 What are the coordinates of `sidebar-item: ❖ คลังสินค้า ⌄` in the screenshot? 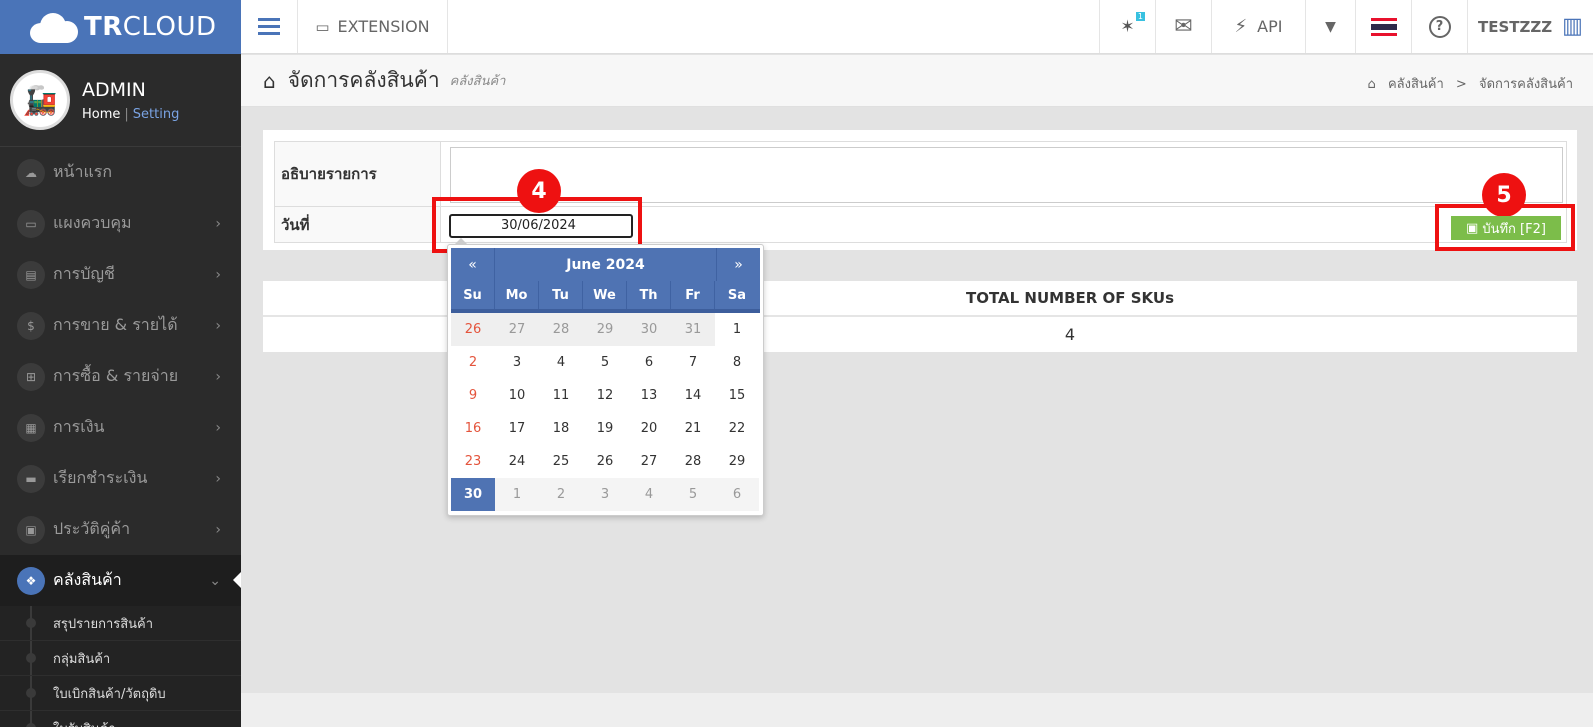 It's located at (120, 580).